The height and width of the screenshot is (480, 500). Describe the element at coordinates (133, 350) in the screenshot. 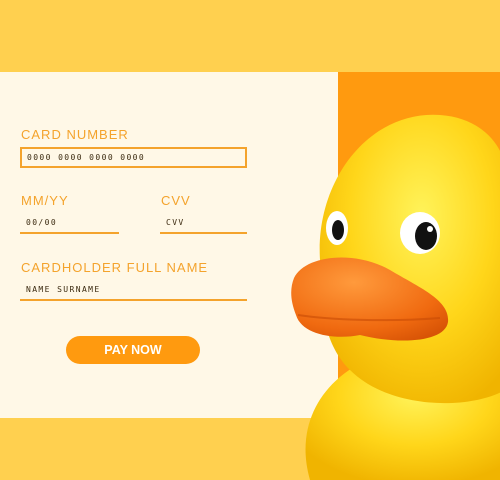

I see `pay-now-button: PAY NOW` at that location.